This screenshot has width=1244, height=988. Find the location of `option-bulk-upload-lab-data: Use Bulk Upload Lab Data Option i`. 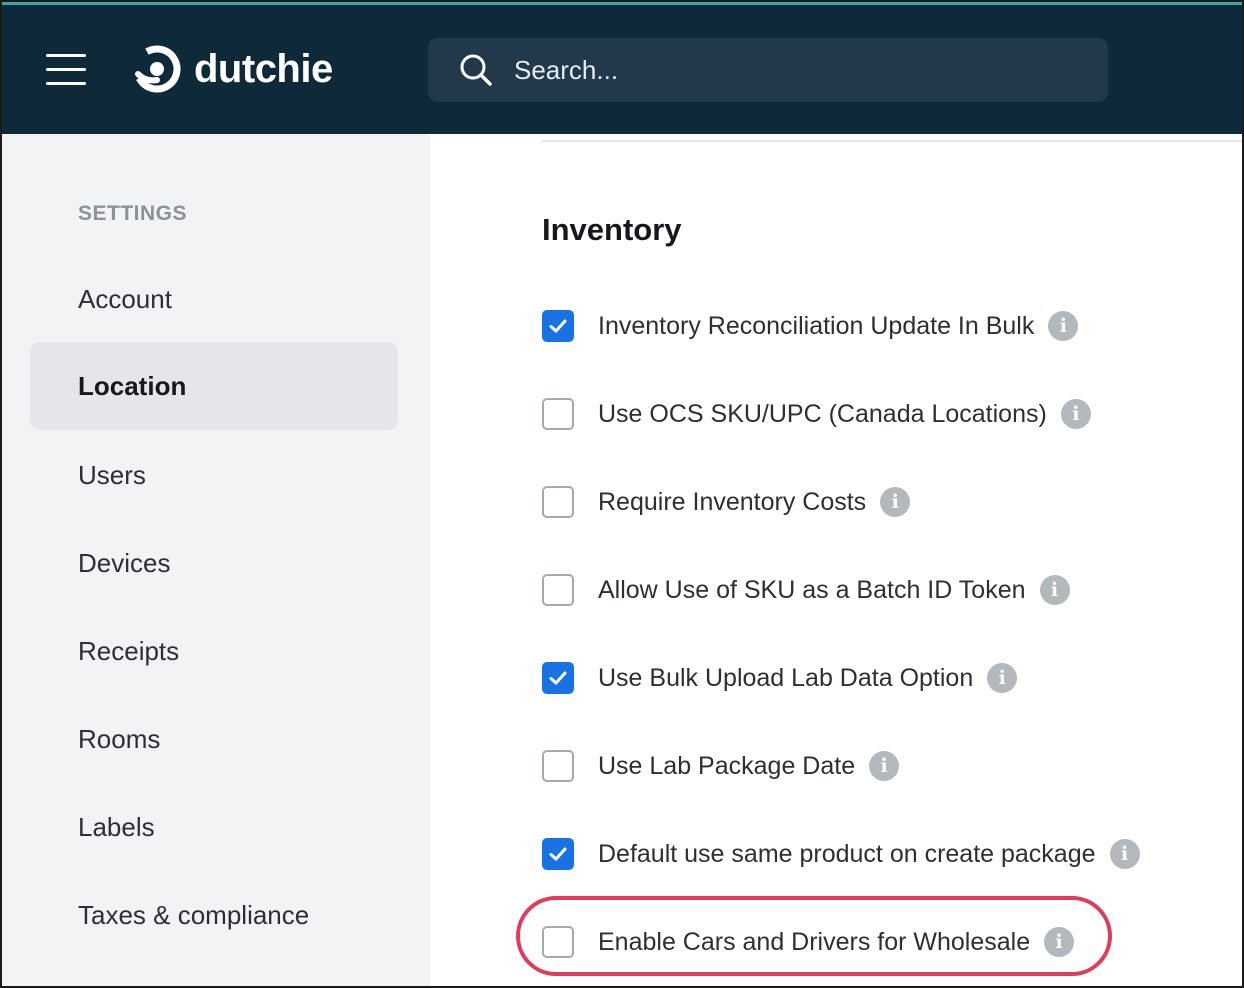

option-bulk-upload-lab-data: Use Bulk Upload Lab Data Option i is located at coordinates (780, 678).